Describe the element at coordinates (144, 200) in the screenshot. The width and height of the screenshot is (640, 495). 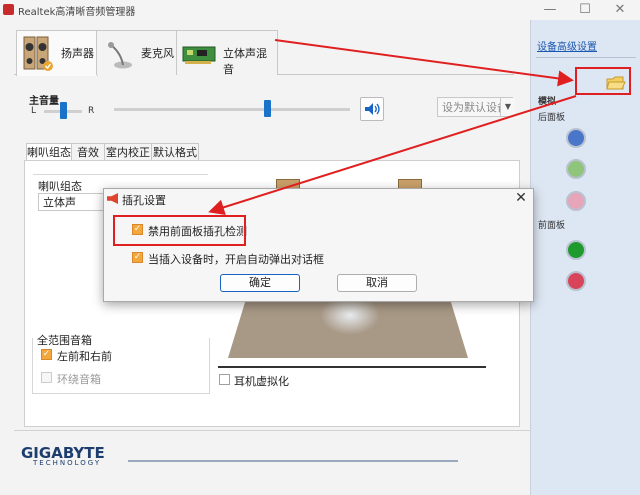
I see `dialog-title: 插孔设置` at that location.